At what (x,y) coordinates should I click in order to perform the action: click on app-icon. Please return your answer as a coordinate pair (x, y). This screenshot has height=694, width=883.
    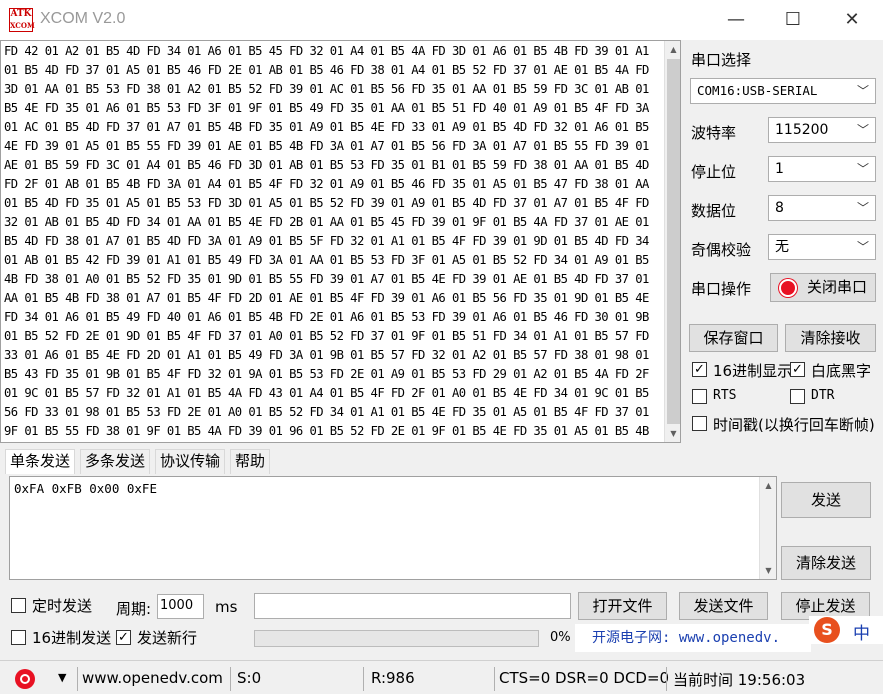
    Looking at the image, I should click on (25, 679).